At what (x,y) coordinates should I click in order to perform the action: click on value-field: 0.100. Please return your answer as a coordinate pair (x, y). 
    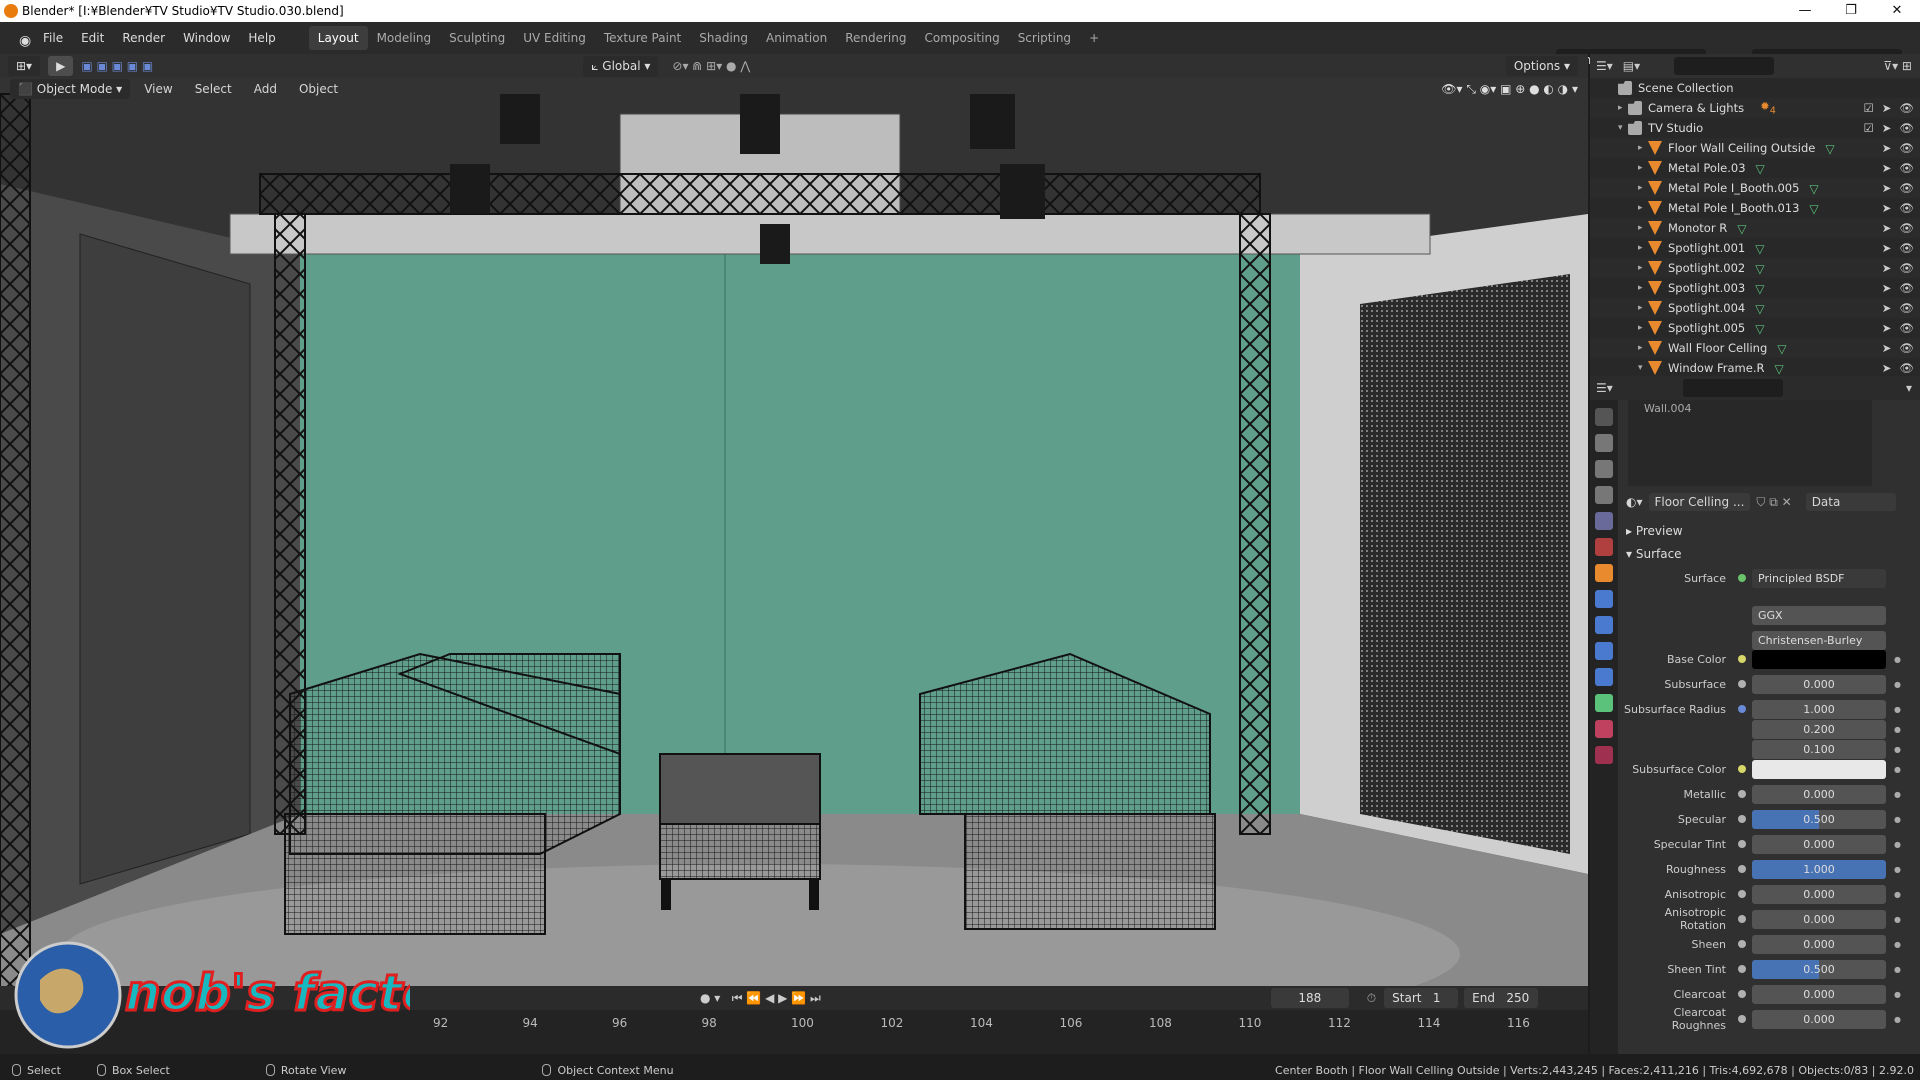
    Looking at the image, I should click on (1819, 749).